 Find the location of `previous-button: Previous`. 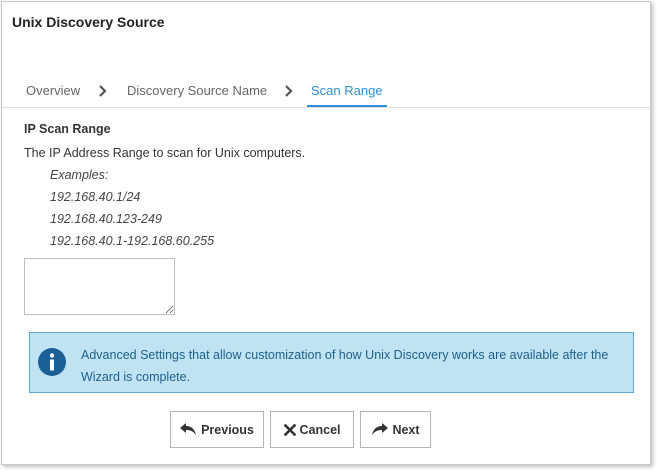

previous-button: Previous is located at coordinates (217, 429).